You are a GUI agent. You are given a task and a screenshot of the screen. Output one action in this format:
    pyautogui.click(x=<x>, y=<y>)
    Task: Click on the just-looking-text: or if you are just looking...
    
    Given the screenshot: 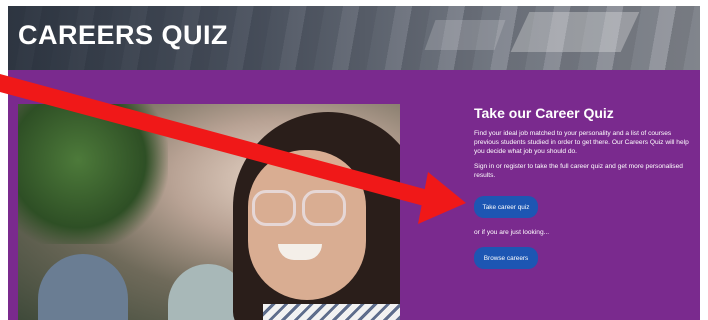 What is the action you would take?
    pyautogui.click(x=512, y=232)
    